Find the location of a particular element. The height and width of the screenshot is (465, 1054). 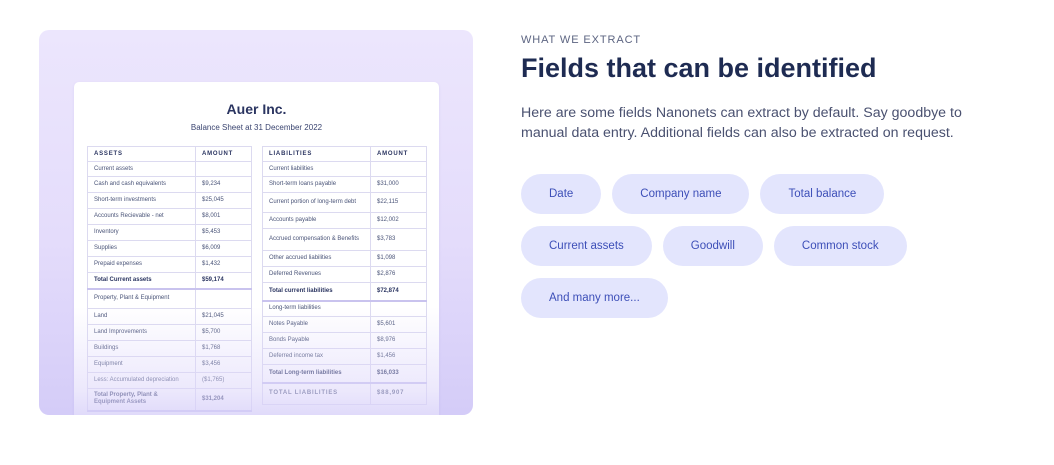

liabilities-row: Accrued compensation & Benefits $3,783 is located at coordinates (344, 239).